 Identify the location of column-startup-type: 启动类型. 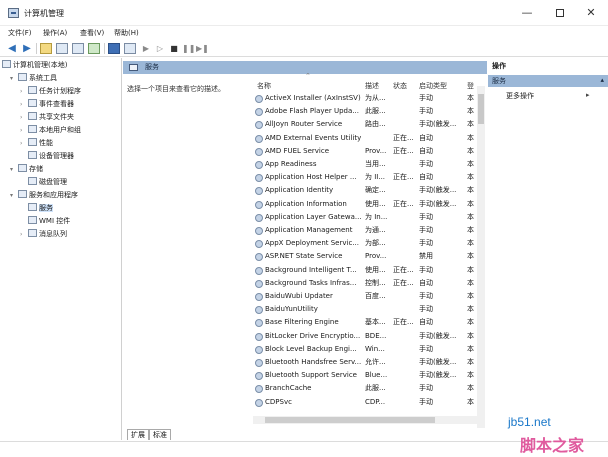
(433, 86).